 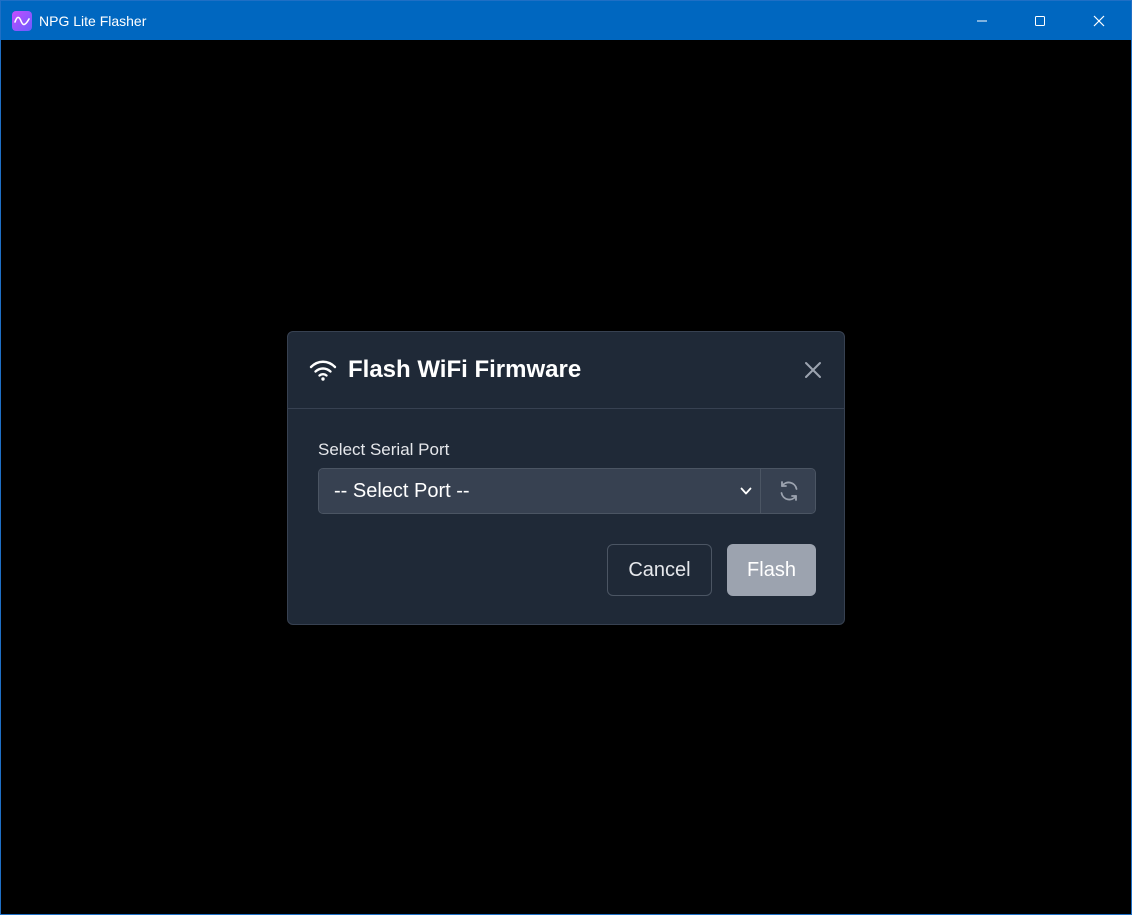 What do you see at coordinates (402, 490) in the screenshot?
I see `serial-port-selected-value: -- Select Port --` at bounding box center [402, 490].